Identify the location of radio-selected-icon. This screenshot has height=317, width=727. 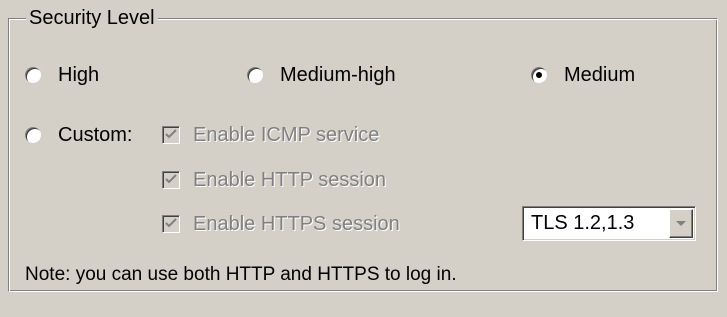
(539, 75).